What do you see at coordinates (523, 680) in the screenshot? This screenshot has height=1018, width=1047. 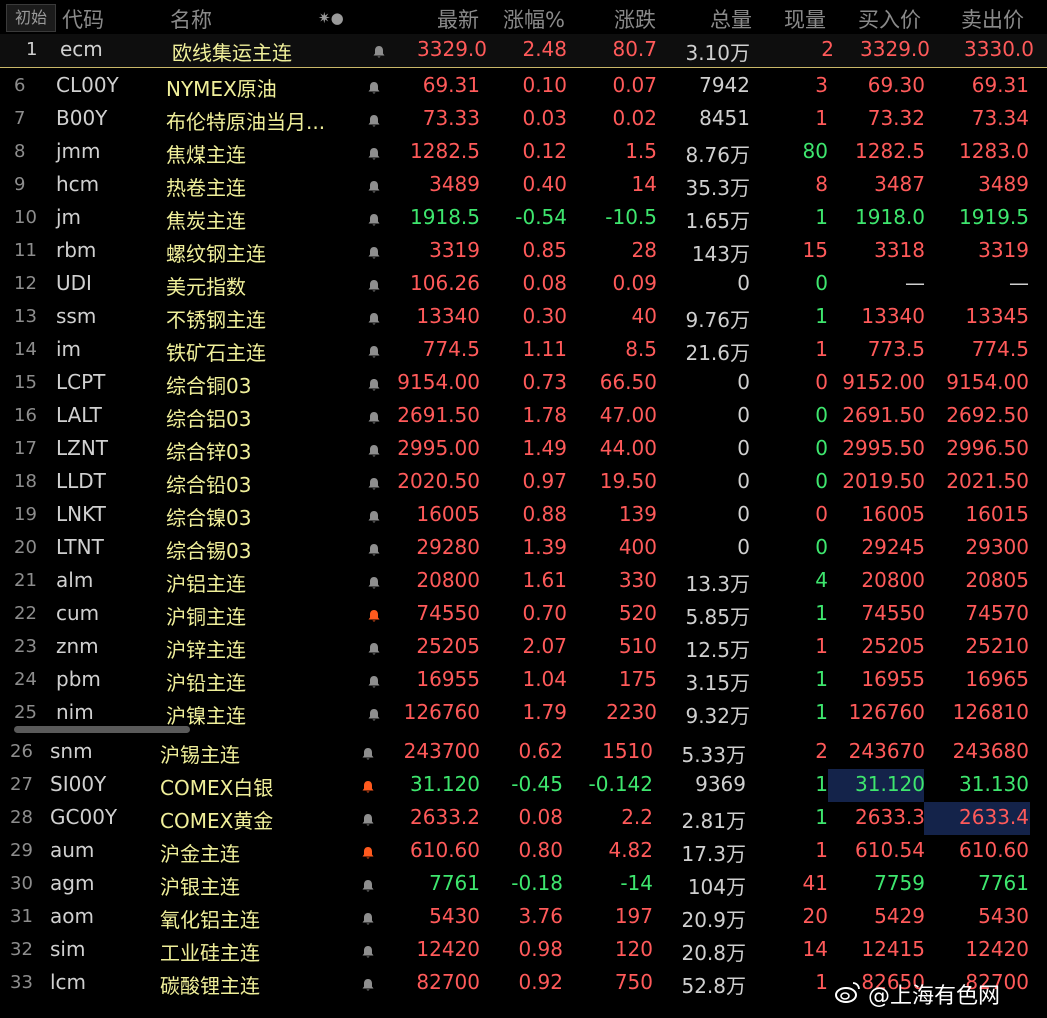 I see `table-row: 24 pbm 沪铅主连 16955 1.04 175 3.15万 1 16955 16965` at bounding box center [523, 680].